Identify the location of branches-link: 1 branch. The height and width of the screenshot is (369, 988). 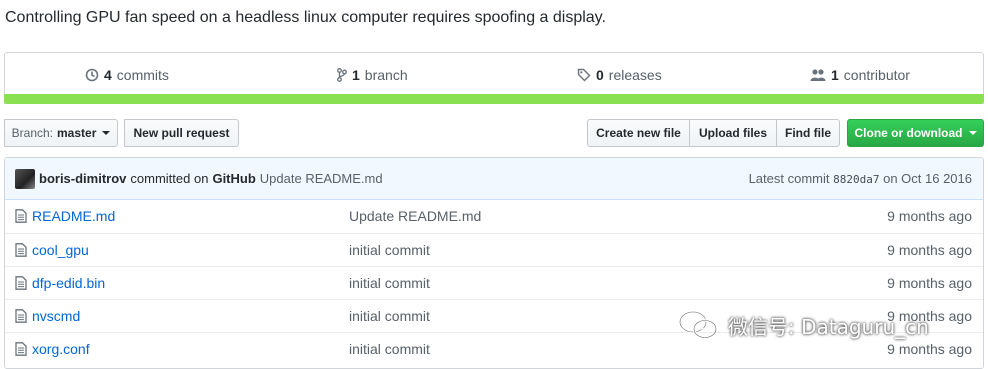
(372, 75).